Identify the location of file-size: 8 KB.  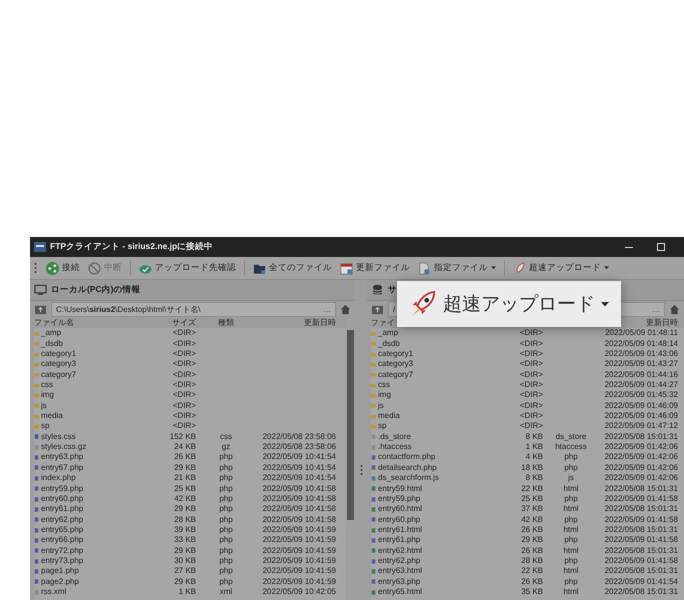
(534, 436).